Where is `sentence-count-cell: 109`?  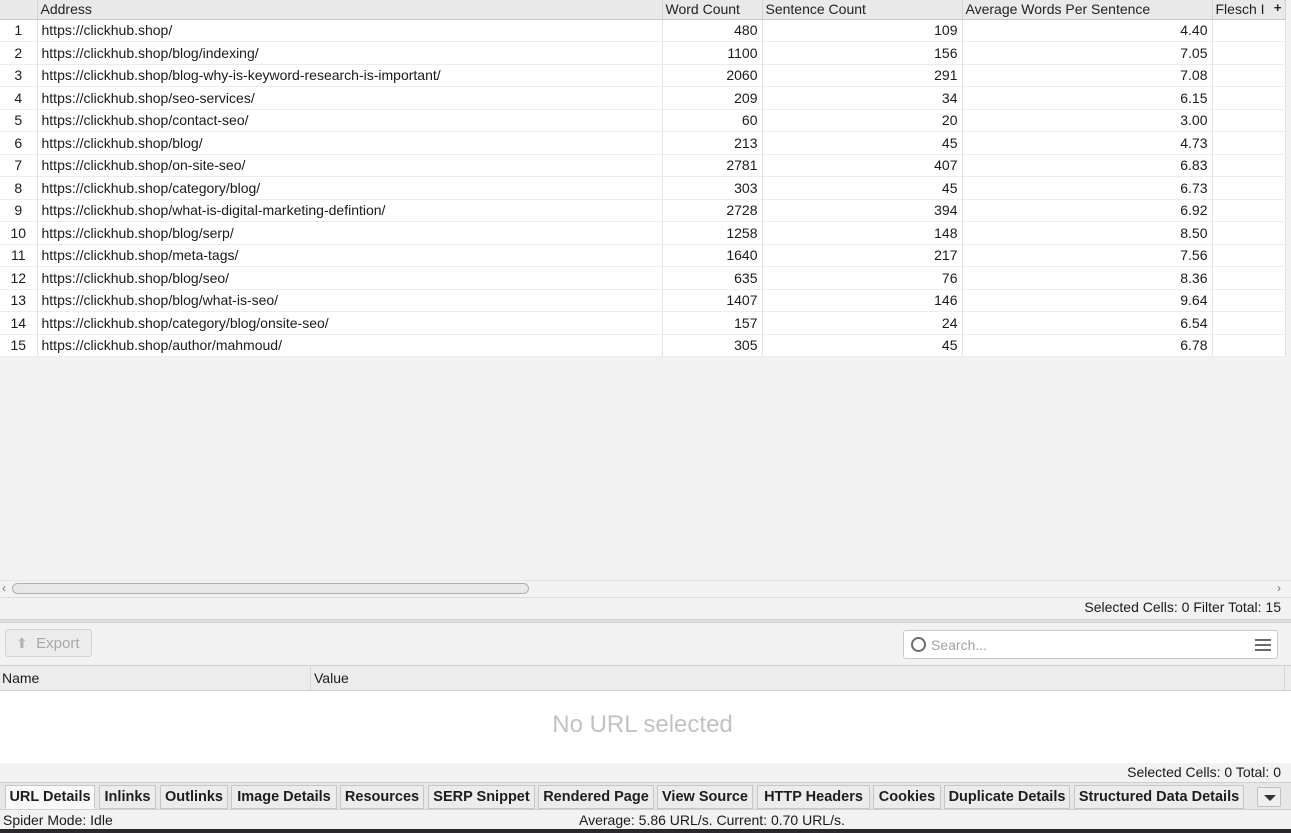
sentence-count-cell: 109 is located at coordinates (862, 30).